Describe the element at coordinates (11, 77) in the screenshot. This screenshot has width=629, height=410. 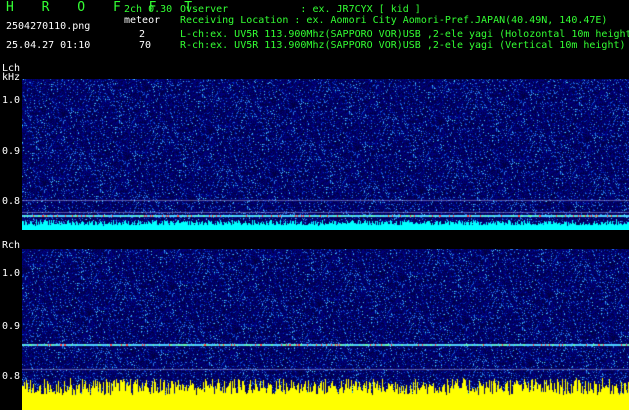
I see `lch-unit-label: kHz` at that location.